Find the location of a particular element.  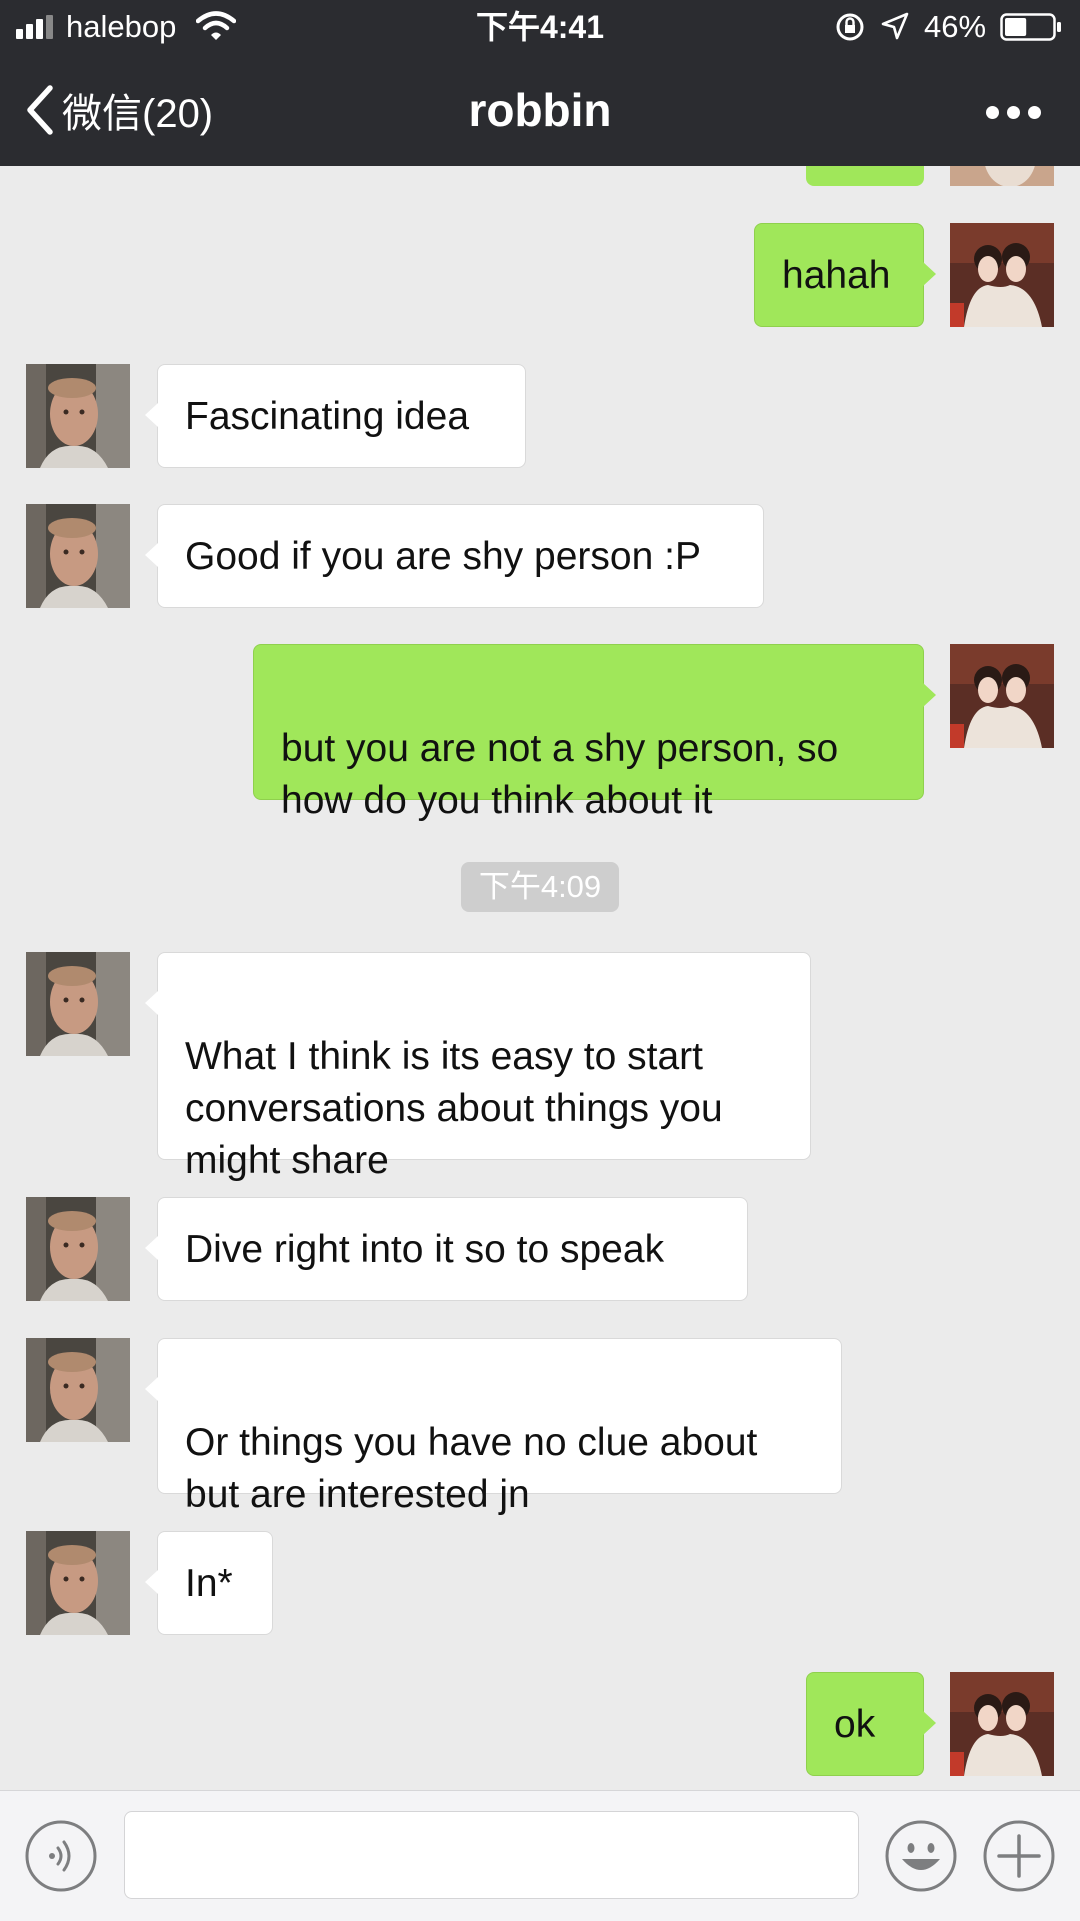

message-bubble: Good if you are shy person :P is located at coordinates (454, 556).